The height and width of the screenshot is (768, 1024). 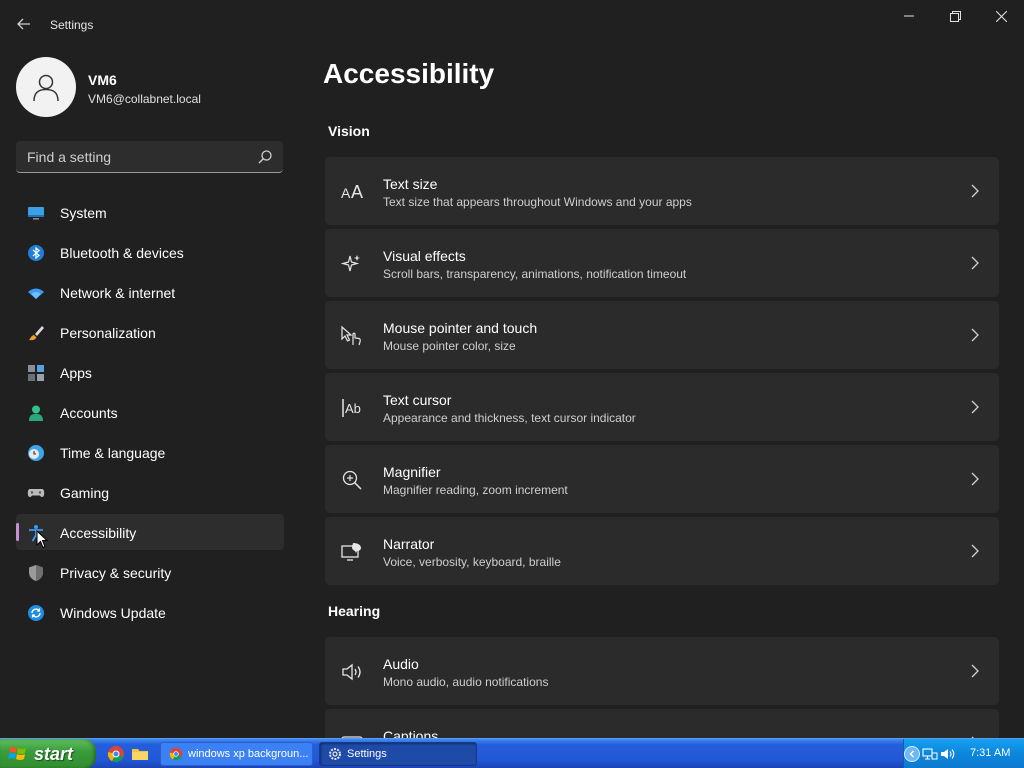 I want to click on back-button, so click(x=24, y=24).